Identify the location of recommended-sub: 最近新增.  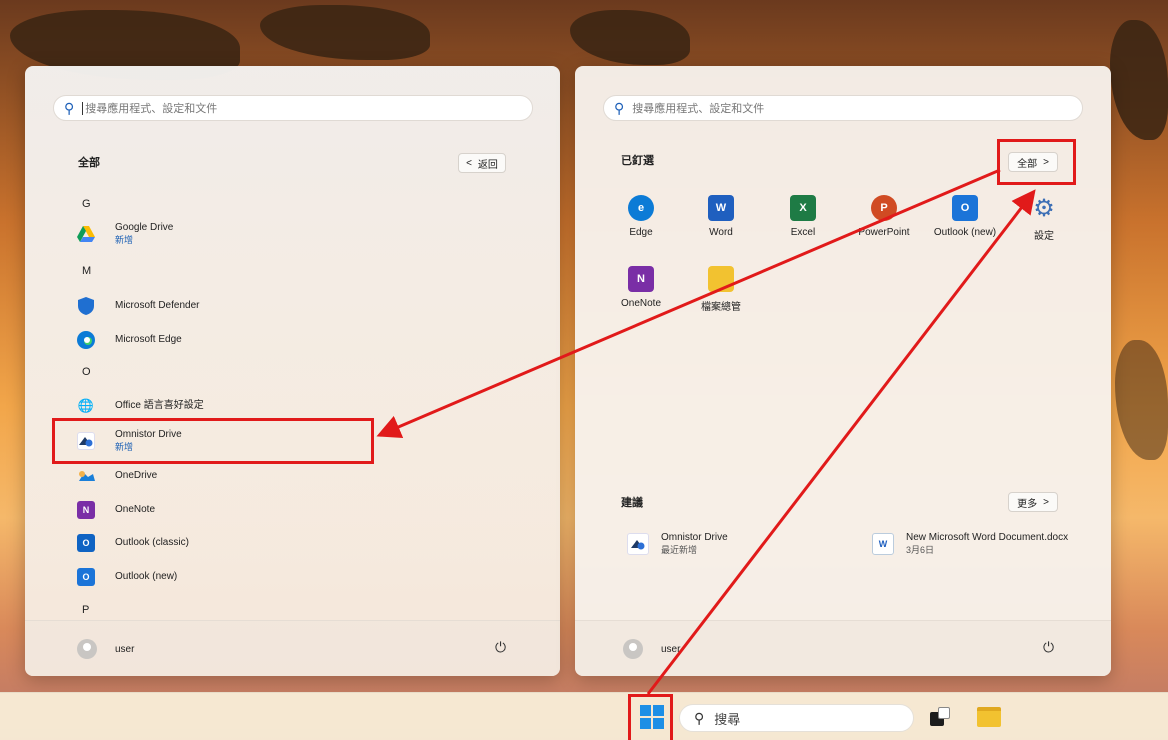
(679, 550).